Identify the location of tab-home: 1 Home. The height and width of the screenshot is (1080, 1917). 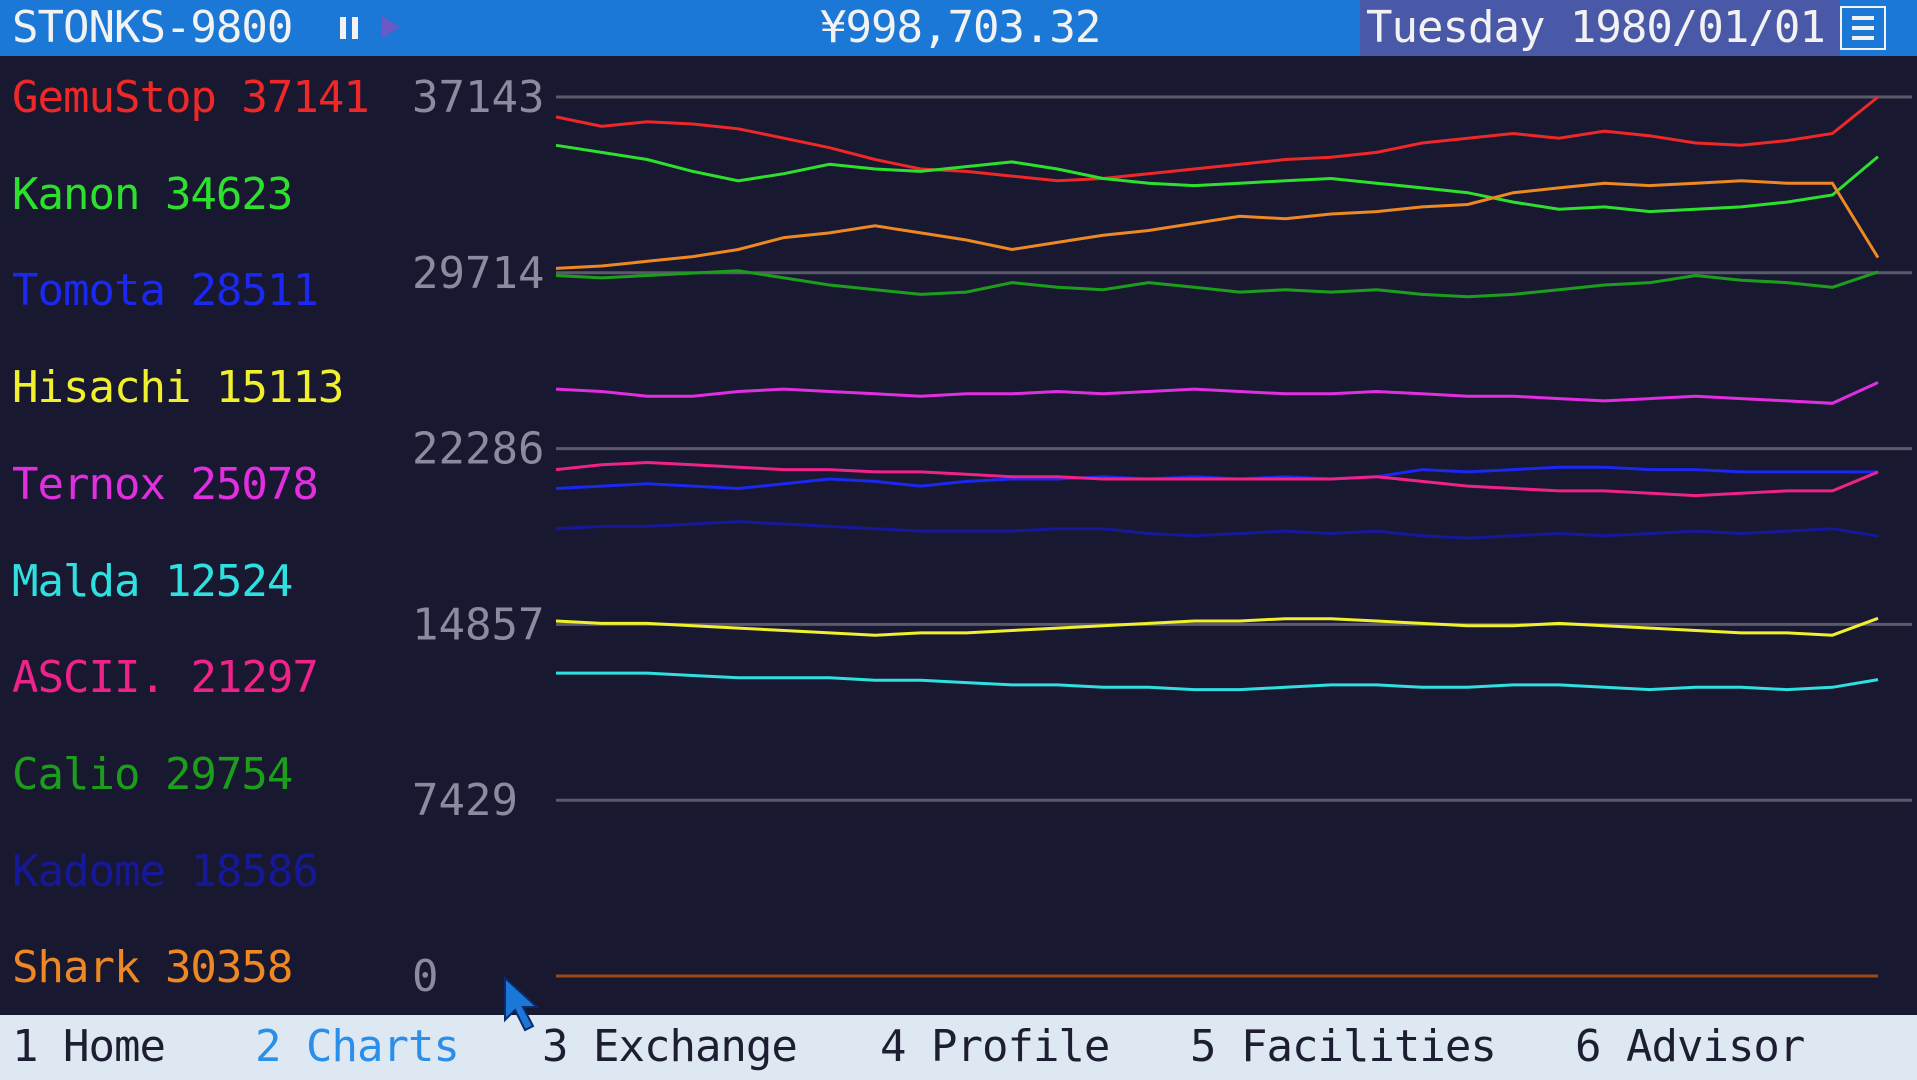
(89, 1047).